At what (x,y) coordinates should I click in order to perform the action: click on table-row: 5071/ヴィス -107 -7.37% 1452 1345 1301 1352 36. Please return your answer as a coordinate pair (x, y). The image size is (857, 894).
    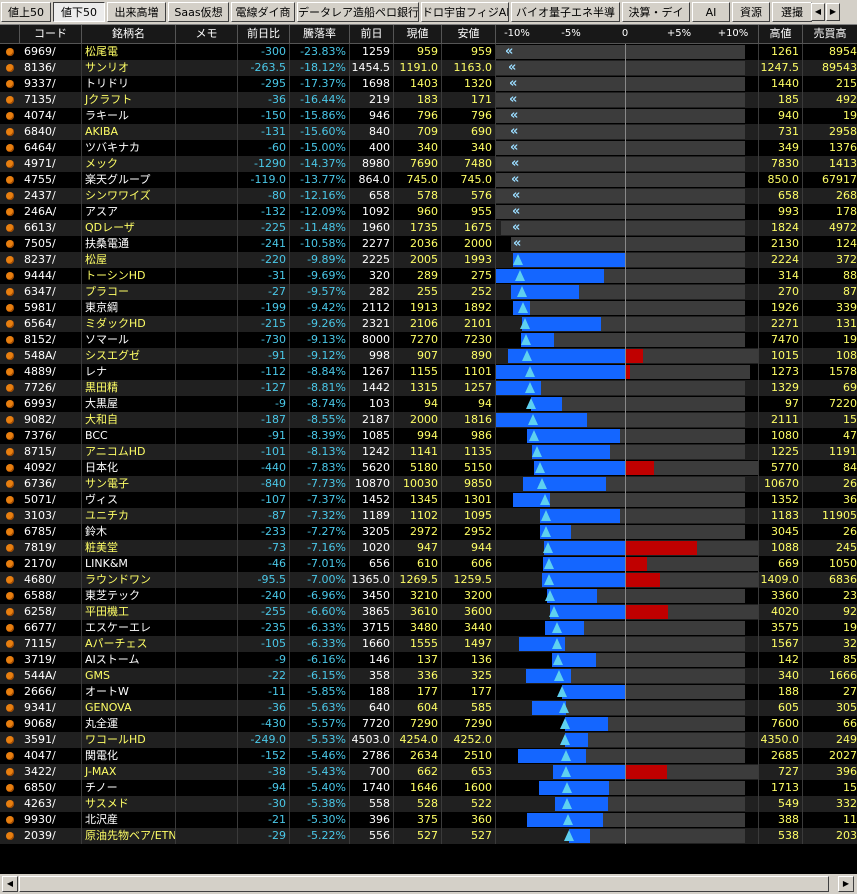
    Looking at the image, I should click on (428, 500).